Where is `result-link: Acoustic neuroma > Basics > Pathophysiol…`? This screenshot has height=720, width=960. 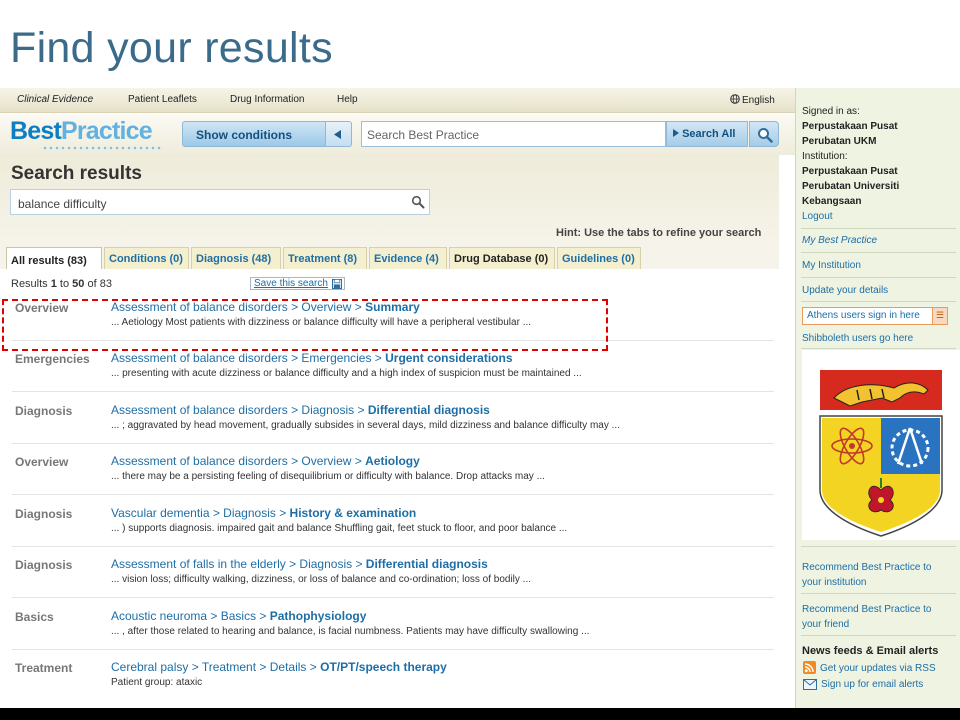 result-link: Acoustic neuroma > Basics > Pathophysiol… is located at coordinates (238, 616).